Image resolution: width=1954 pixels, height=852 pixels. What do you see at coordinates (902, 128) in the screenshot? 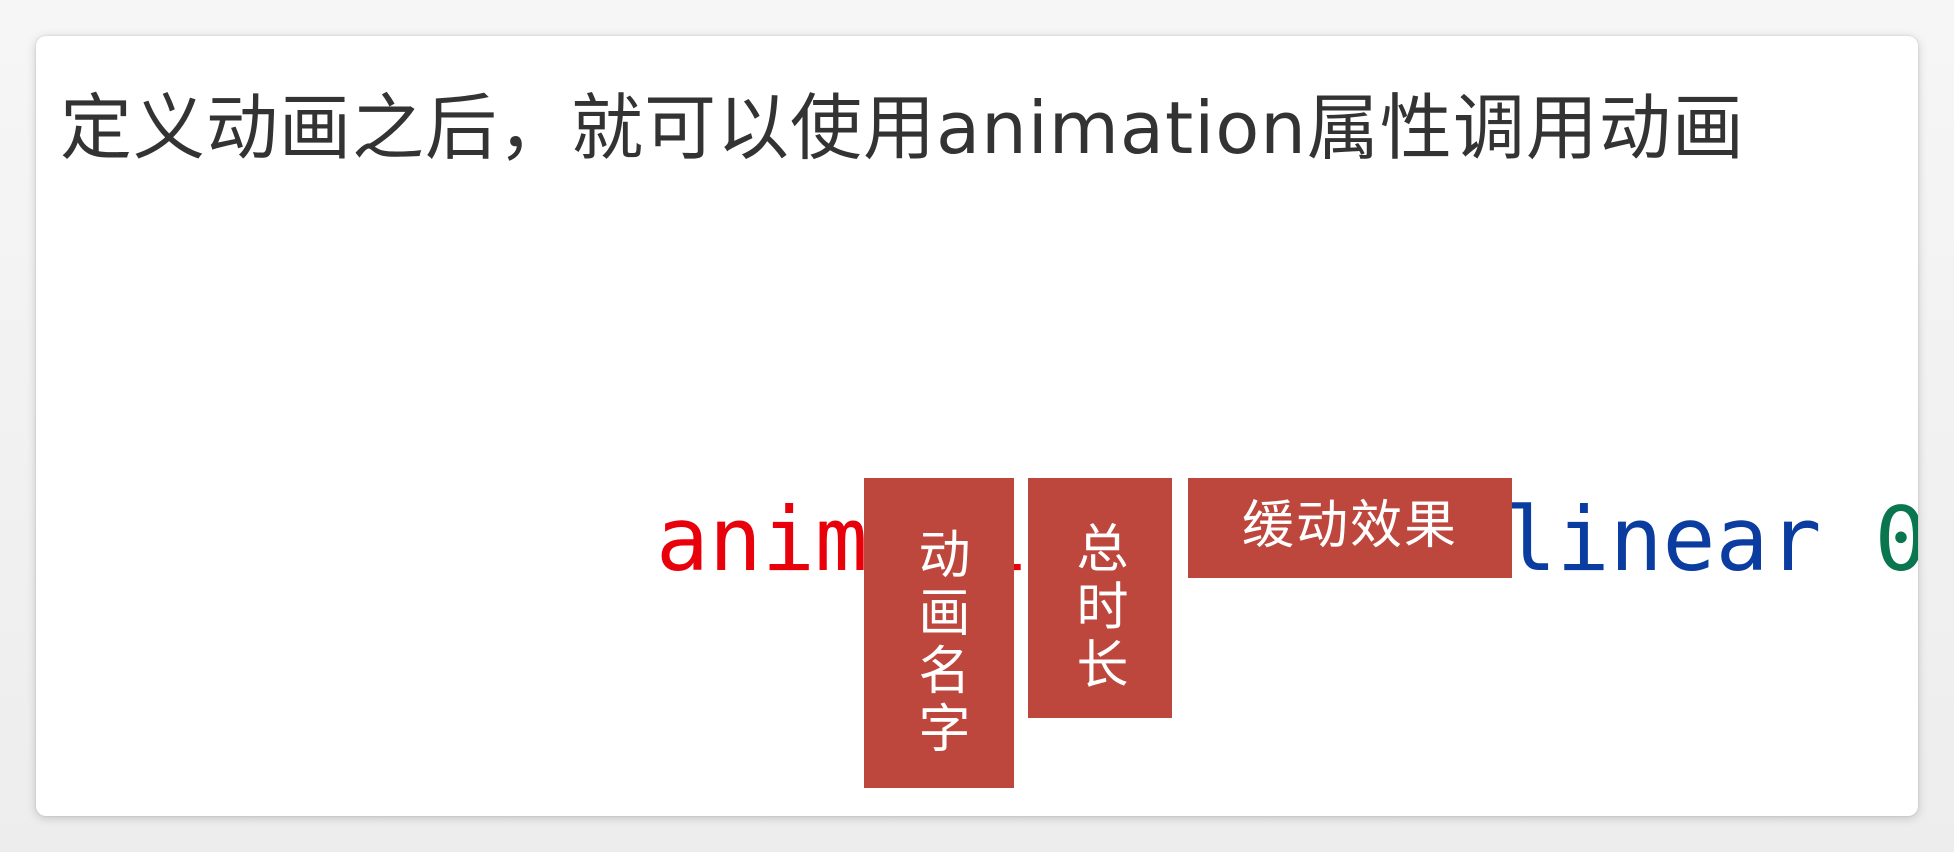
I see `slide-title: 定义动画之后，就可以使用animation属性调用动画` at bounding box center [902, 128].